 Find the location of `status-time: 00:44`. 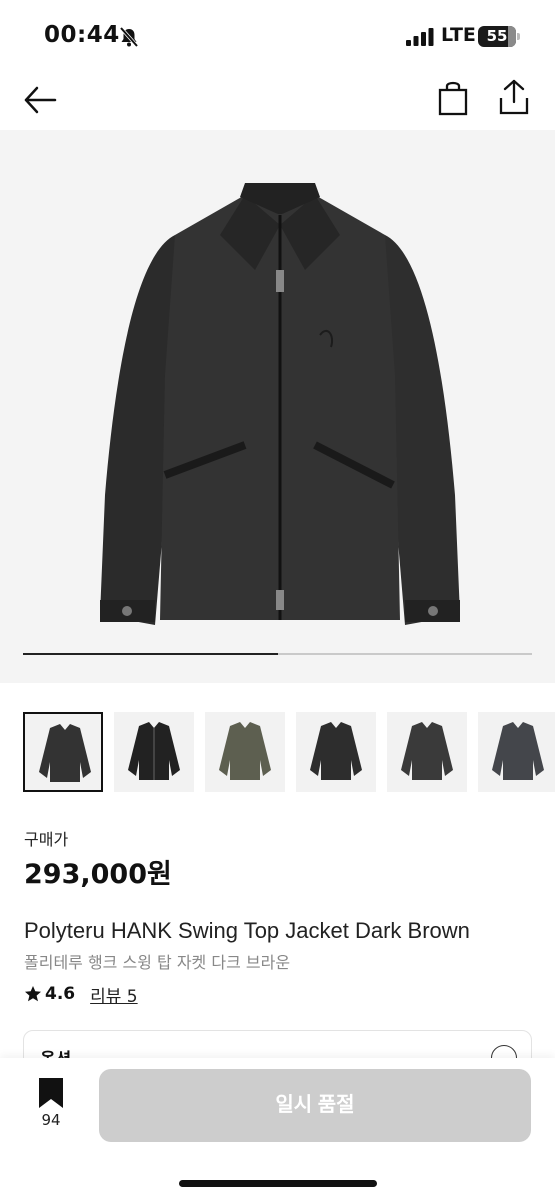

status-time: 00:44 is located at coordinates (82, 35).